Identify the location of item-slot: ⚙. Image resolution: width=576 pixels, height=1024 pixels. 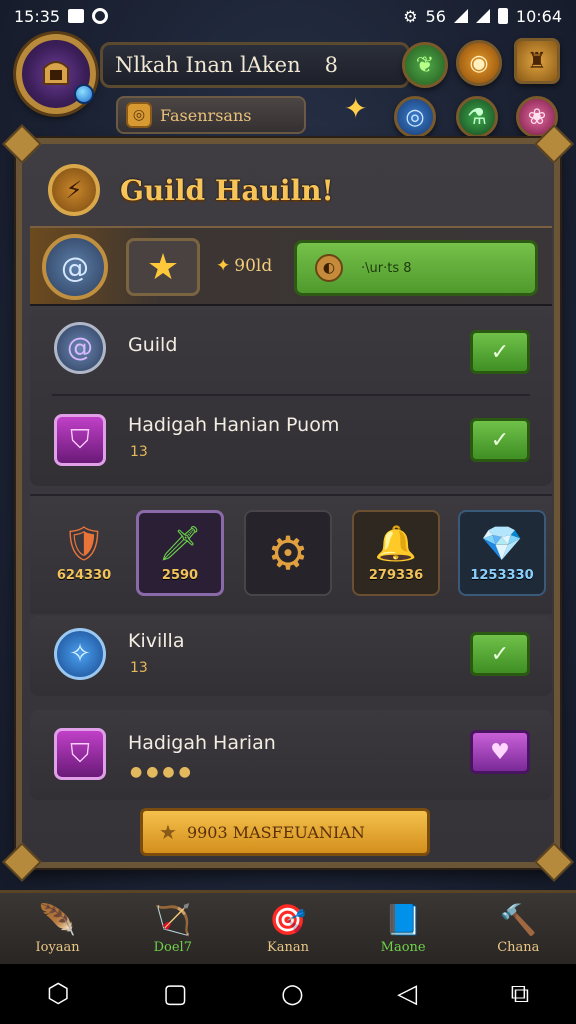
(288, 553).